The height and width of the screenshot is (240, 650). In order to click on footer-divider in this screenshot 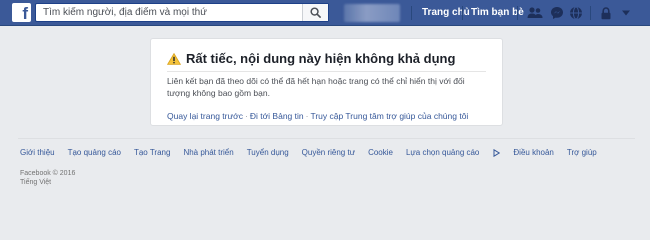, I will do `click(326, 138)`.